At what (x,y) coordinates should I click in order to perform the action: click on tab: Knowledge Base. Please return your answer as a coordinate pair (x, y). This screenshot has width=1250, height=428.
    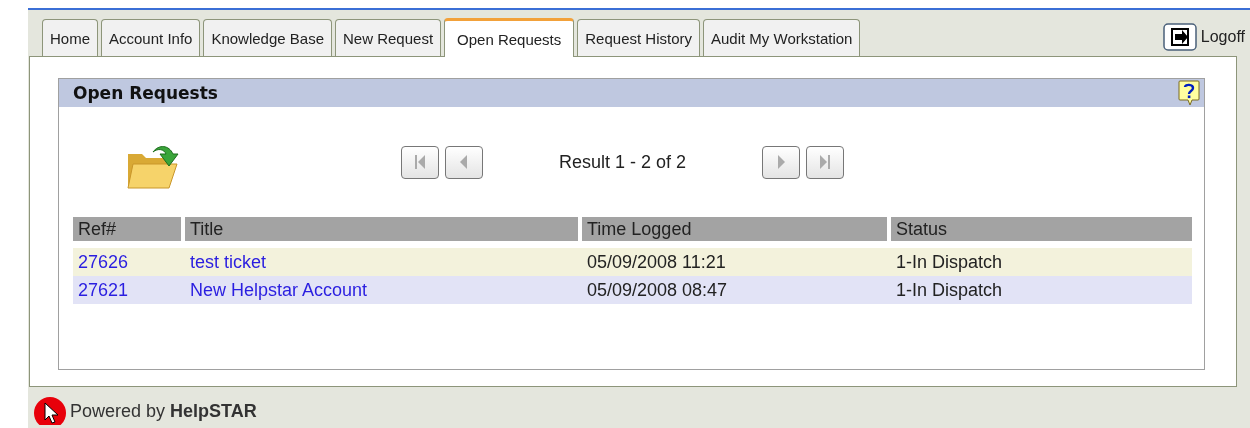
    Looking at the image, I should click on (267, 37).